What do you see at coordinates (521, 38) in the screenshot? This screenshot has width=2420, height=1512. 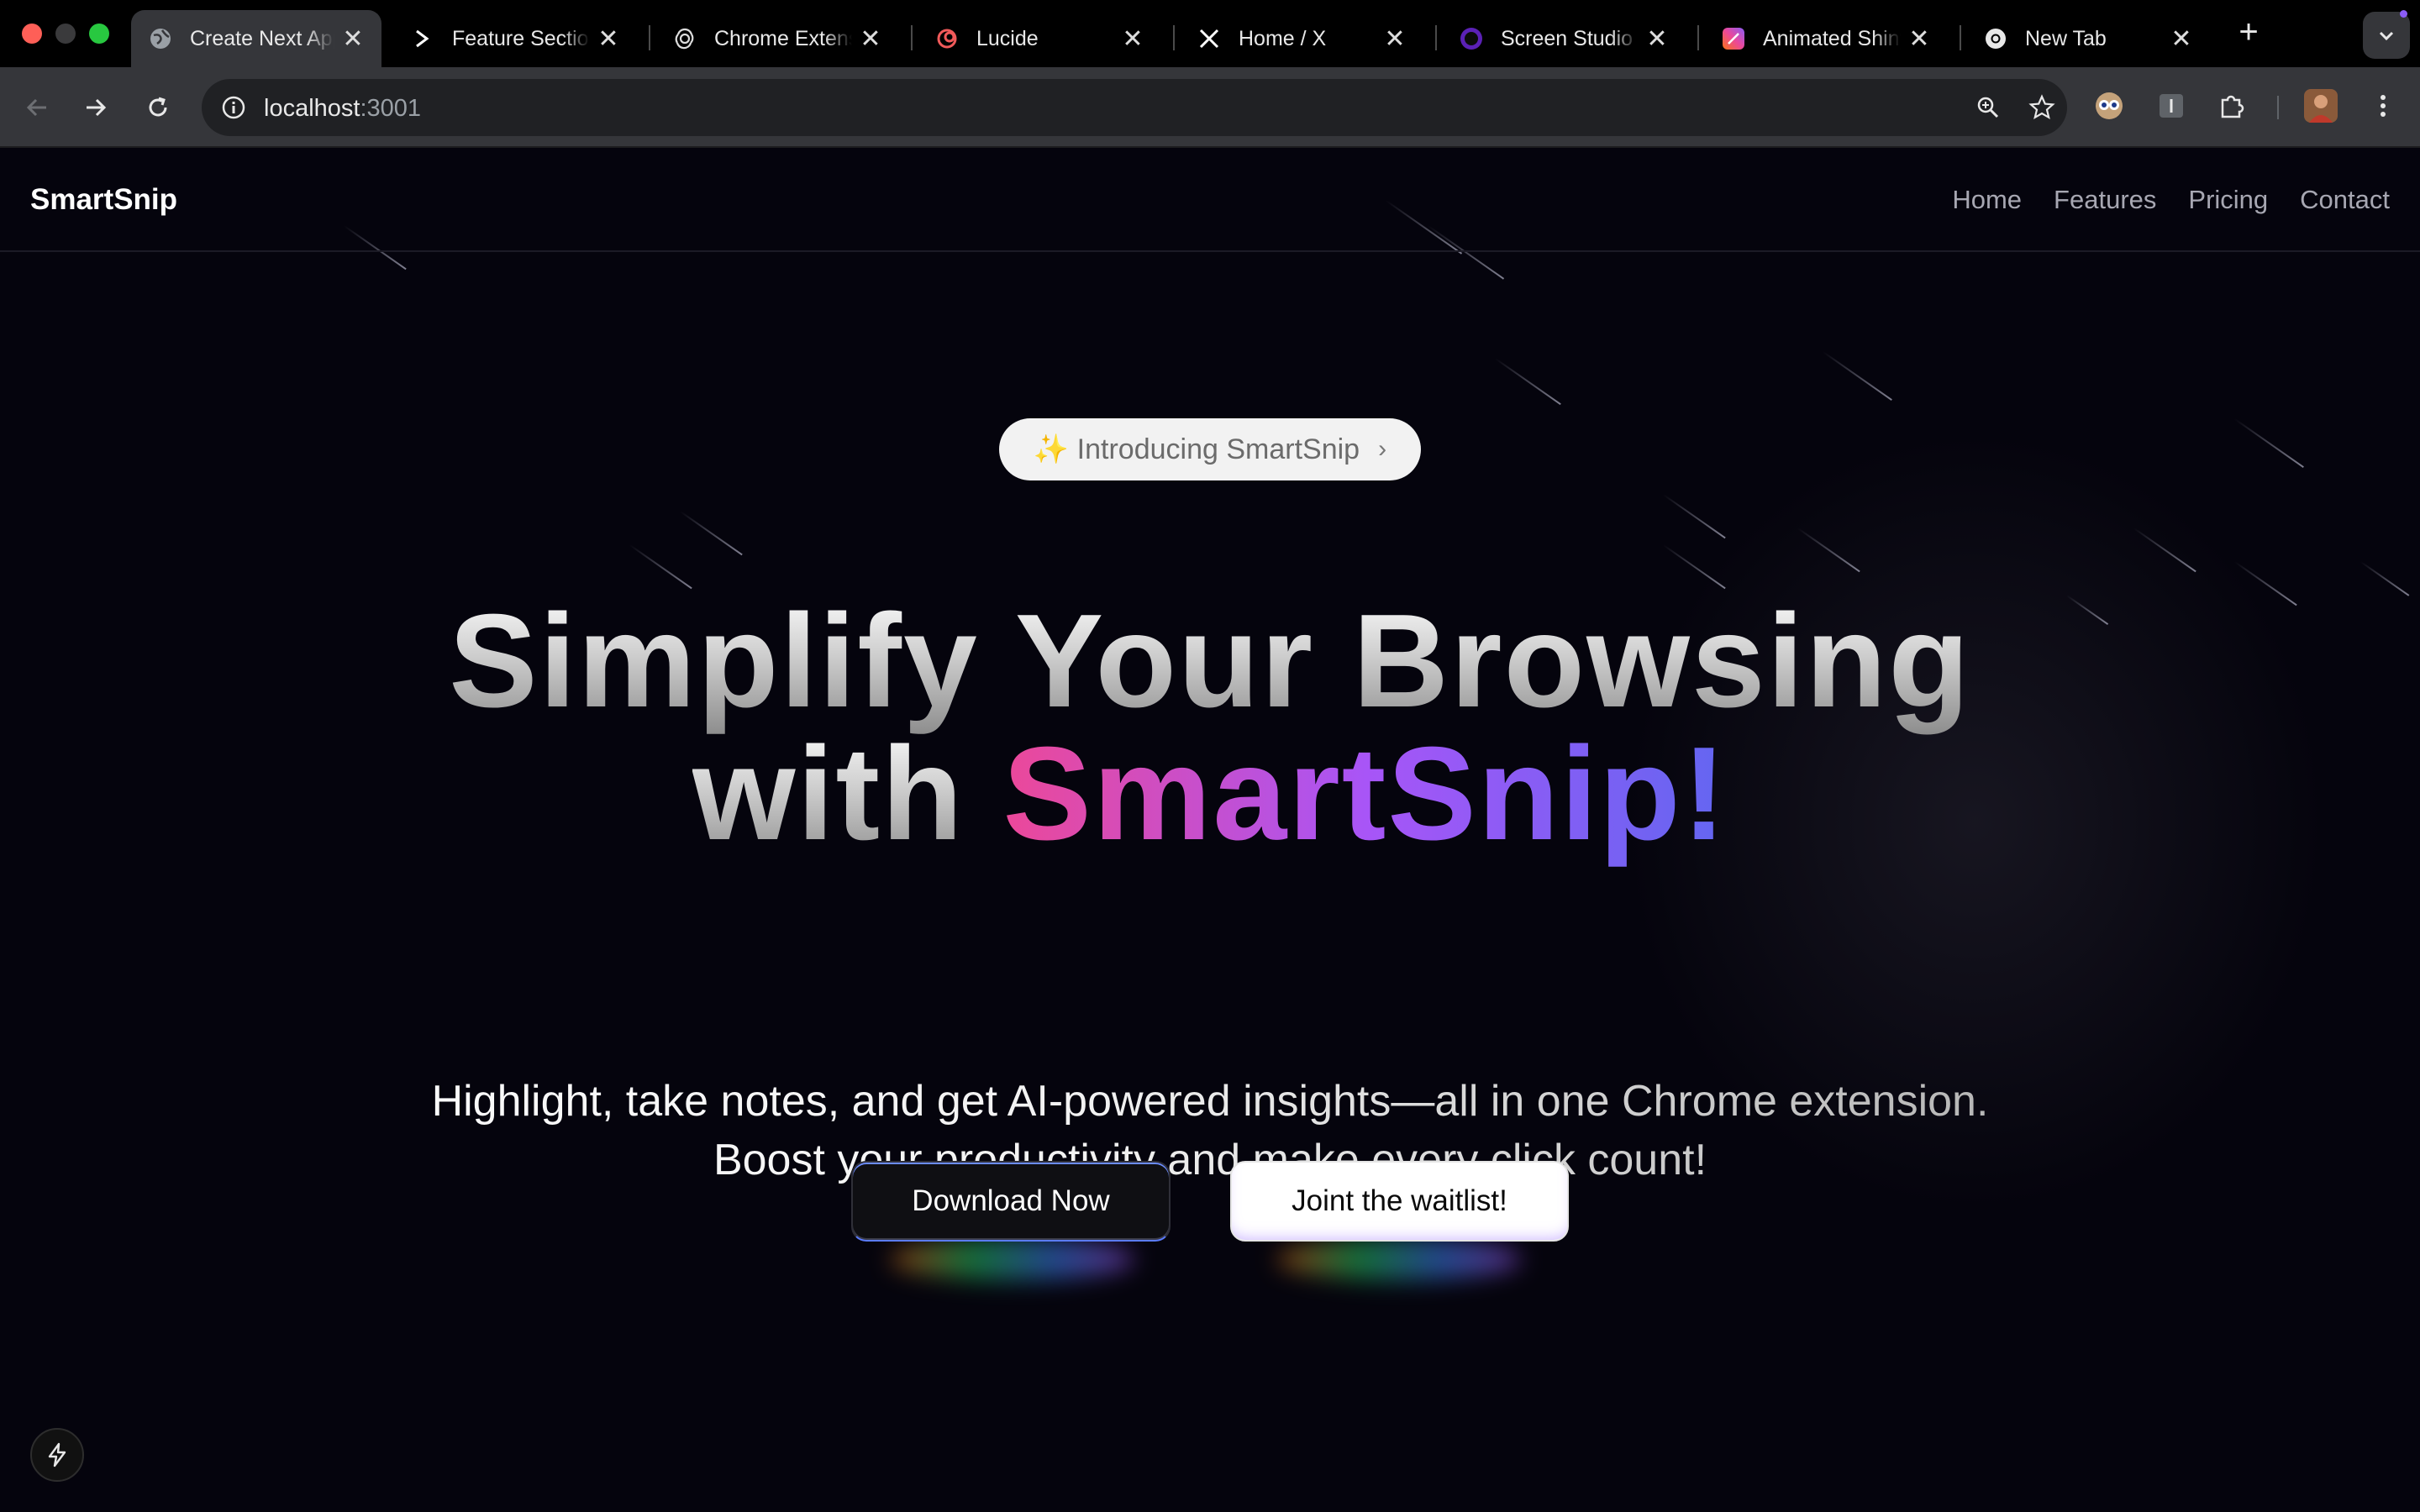 I see `tab-title: Feature Sections` at bounding box center [521, 38].